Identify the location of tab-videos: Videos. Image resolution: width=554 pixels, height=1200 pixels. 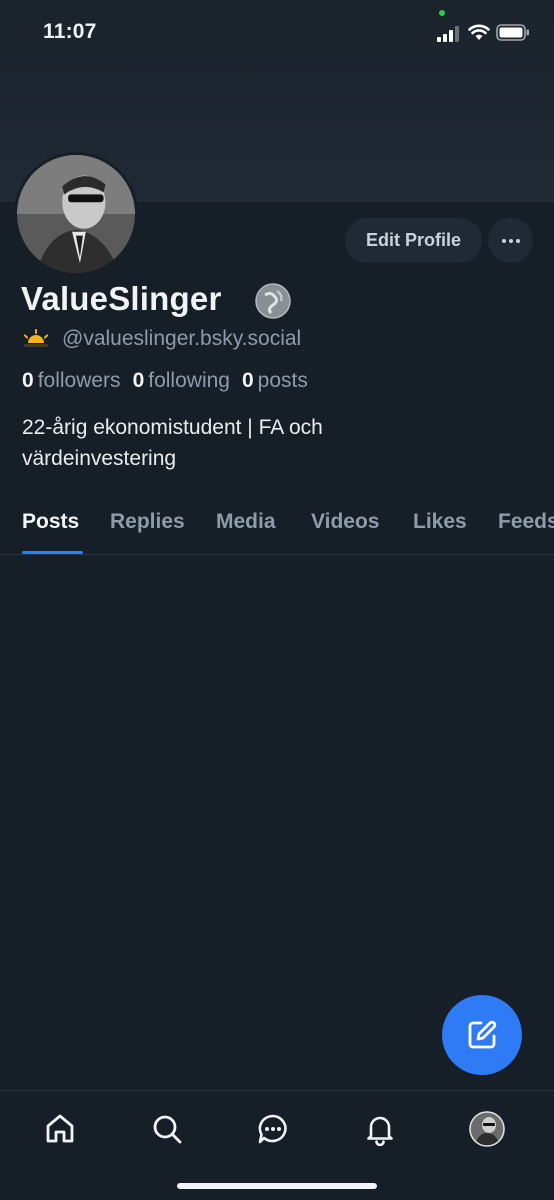
(345, 522).